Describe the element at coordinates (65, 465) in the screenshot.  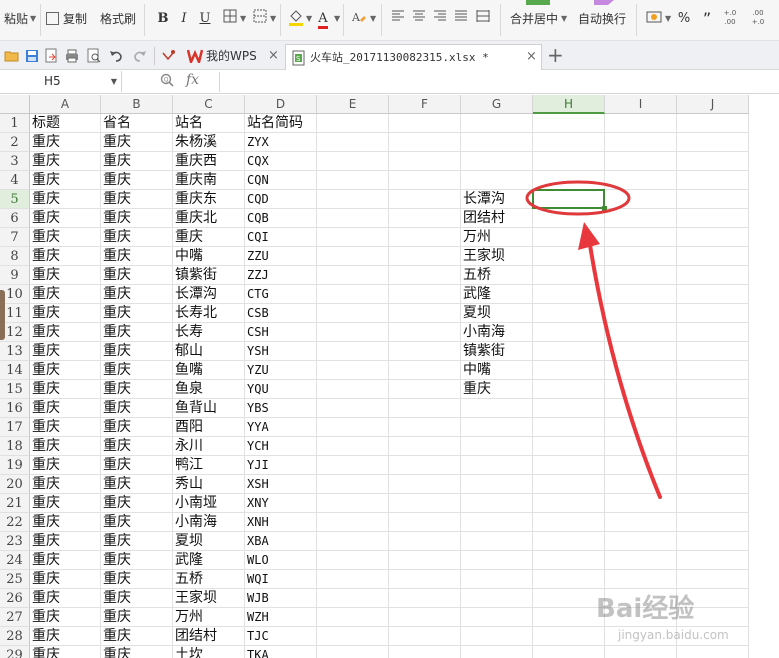
I see `cell-a19: 重庆` at that location.